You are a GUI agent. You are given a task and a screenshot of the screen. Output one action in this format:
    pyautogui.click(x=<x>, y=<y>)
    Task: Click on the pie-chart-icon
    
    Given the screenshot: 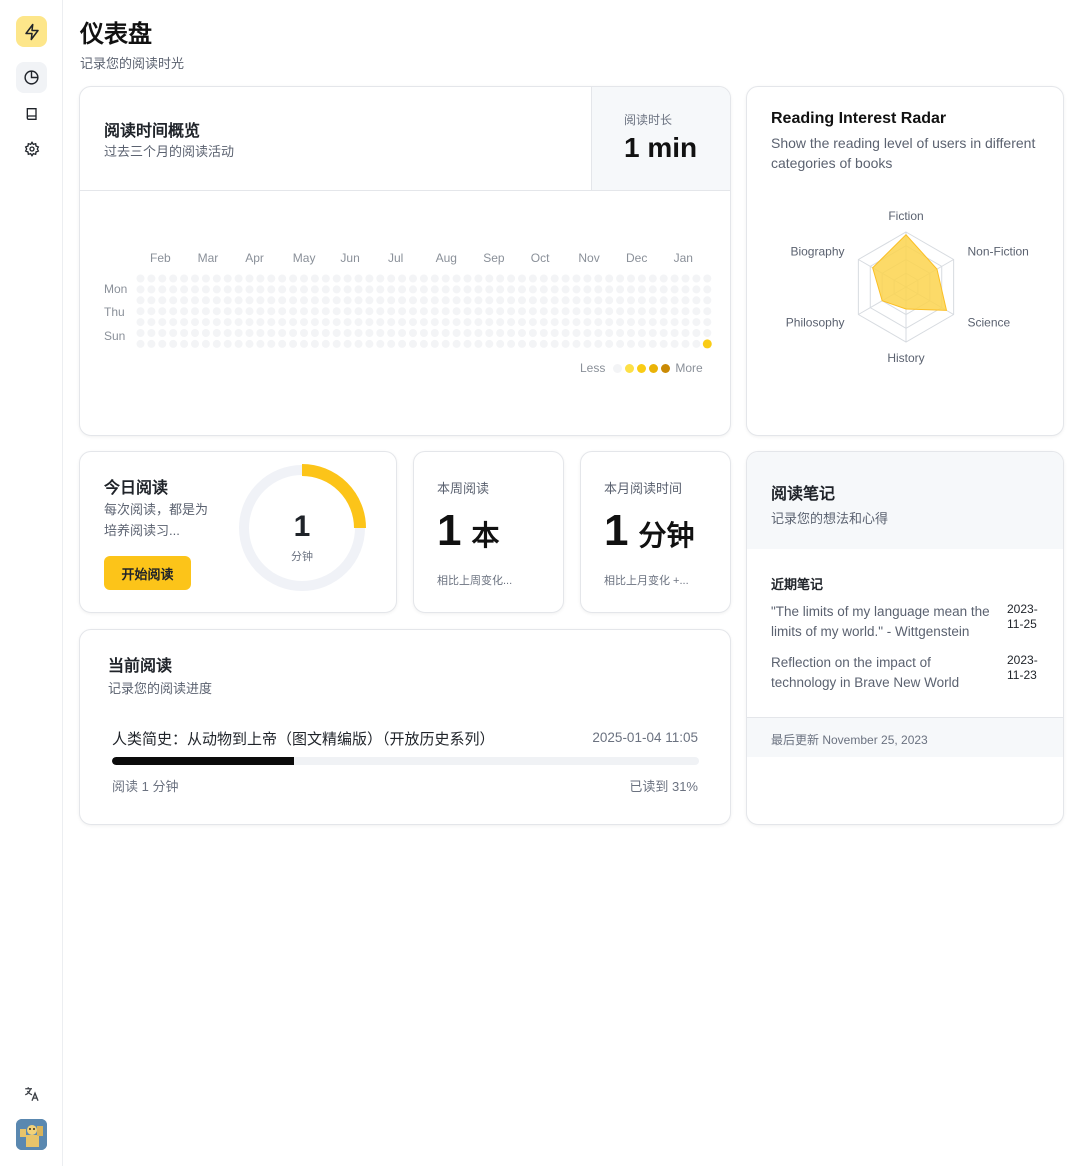 What is the action you would take?
    pyautogui.click(x=31, y=77)
    